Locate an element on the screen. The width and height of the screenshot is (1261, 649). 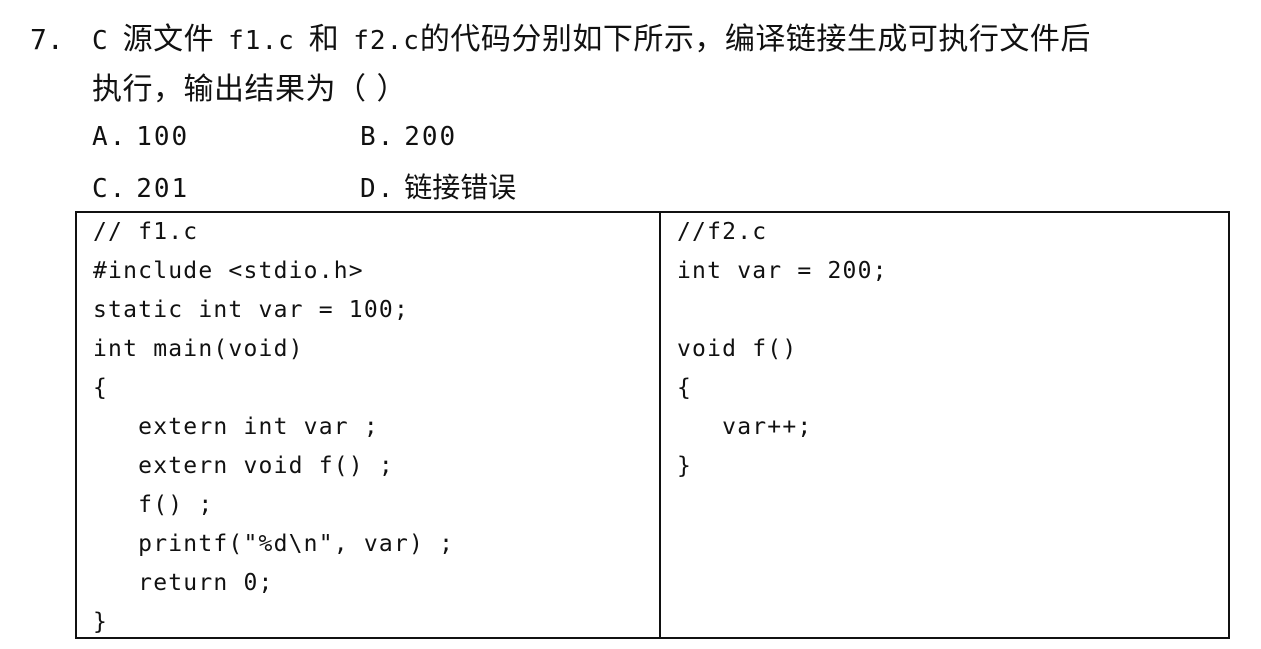
option-a: A. 100 is located at coordinates (140, 136).